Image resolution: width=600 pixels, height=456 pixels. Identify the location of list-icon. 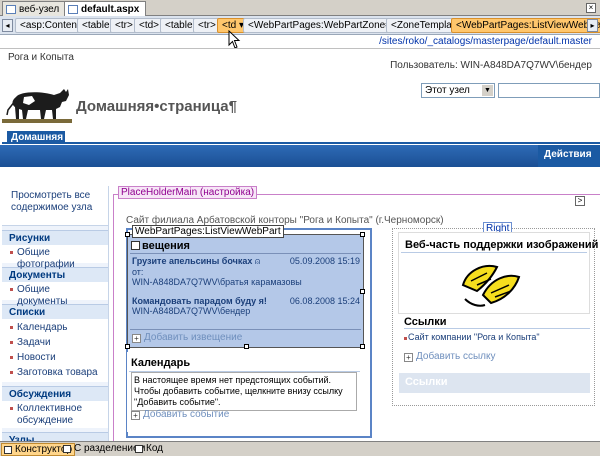
(135, 245).